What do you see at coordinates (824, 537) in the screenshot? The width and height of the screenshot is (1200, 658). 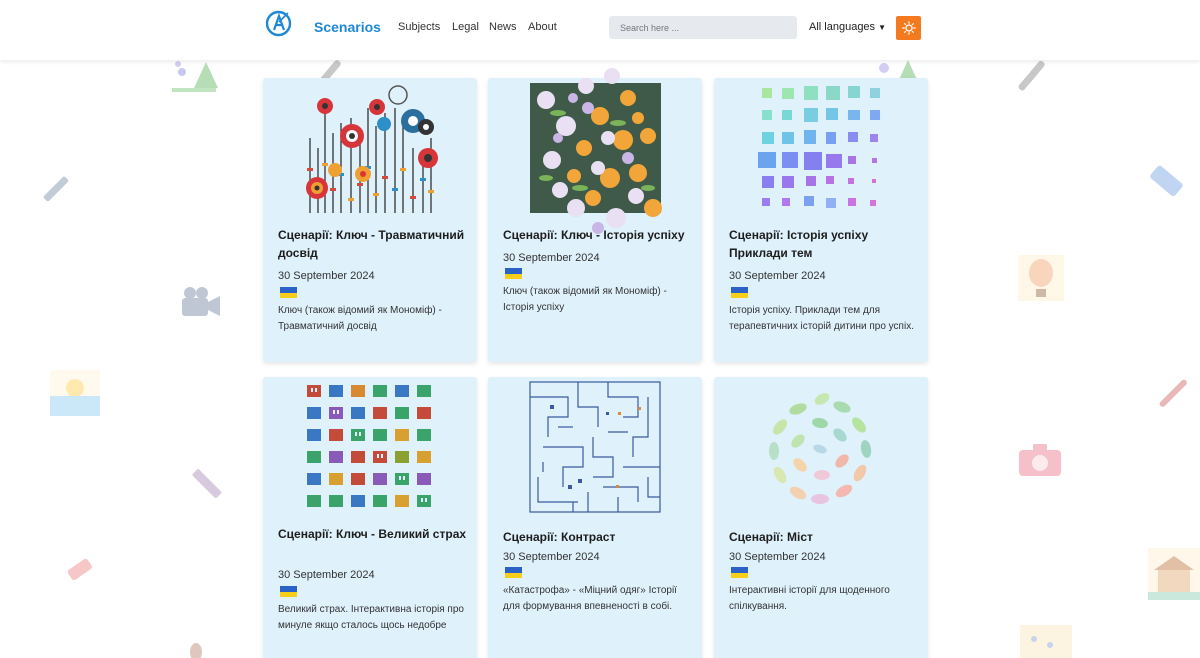 I see `card-title: Сценарії: Міст` at bounding box center [824, 537].